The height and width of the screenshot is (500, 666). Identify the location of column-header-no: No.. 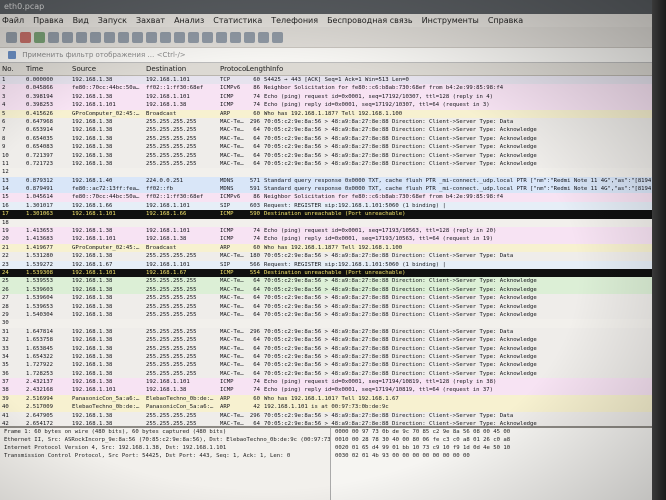
(8, 69).